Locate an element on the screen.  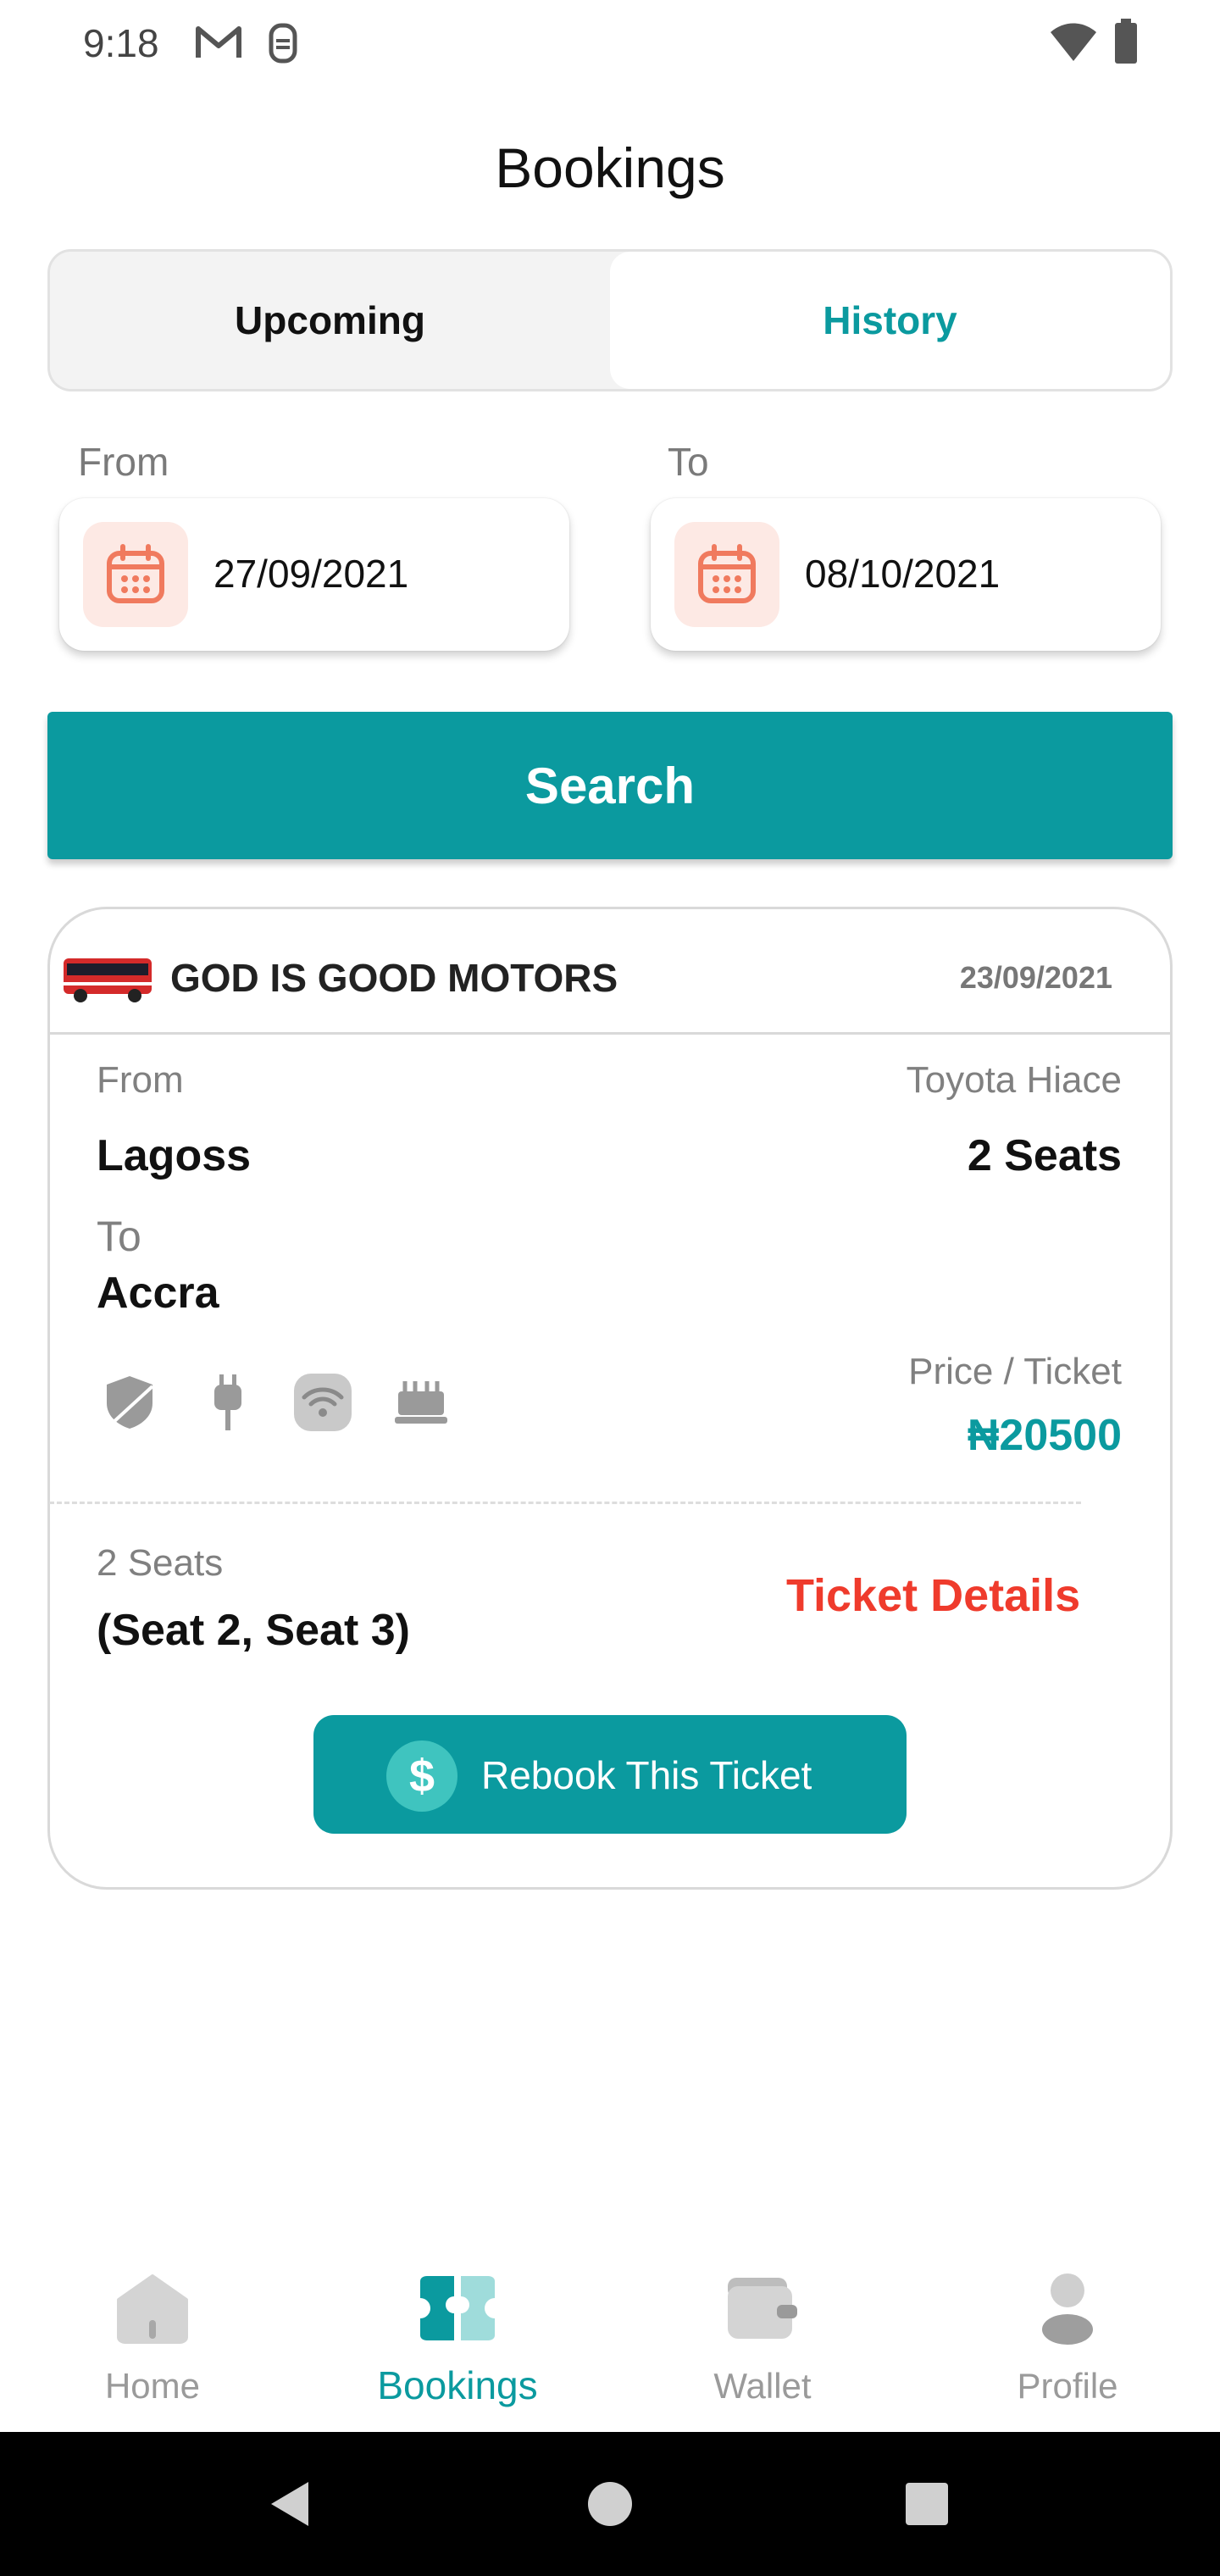
nav-bookings-label: Bookings is located at coordinates (457, 2385).